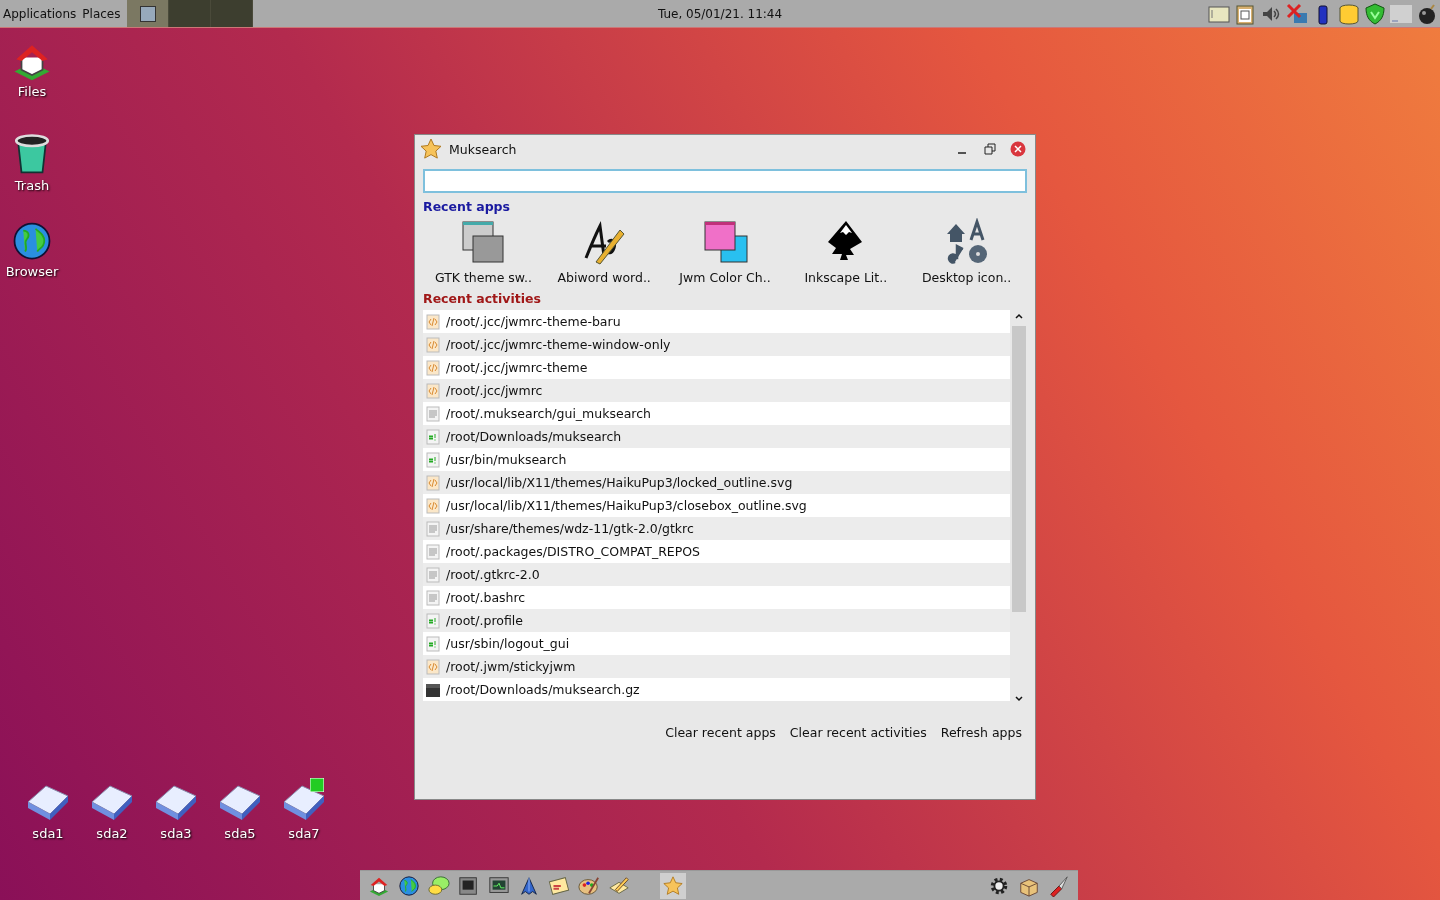 The width and height of the screenshot is (1440, 900). What do you see at coordinates (433, 689) in the screenshot?
I see `archive-file-icon` at bounding box center [433, 689].